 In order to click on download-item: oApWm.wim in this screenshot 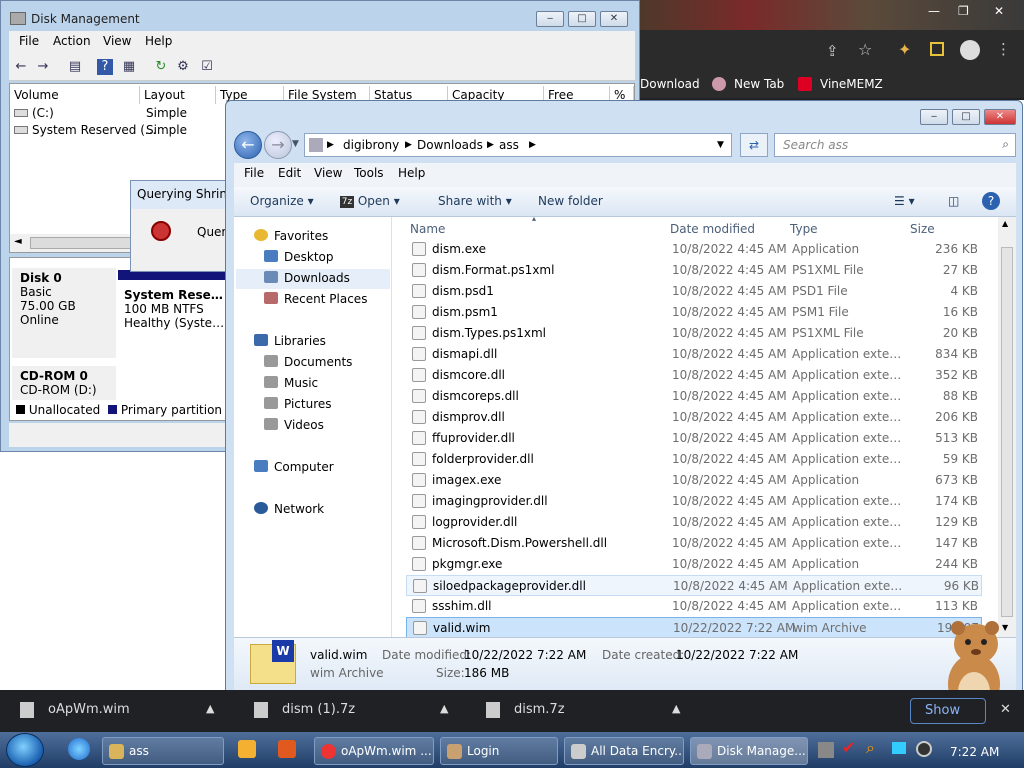, I will do `click(89, 709)`.